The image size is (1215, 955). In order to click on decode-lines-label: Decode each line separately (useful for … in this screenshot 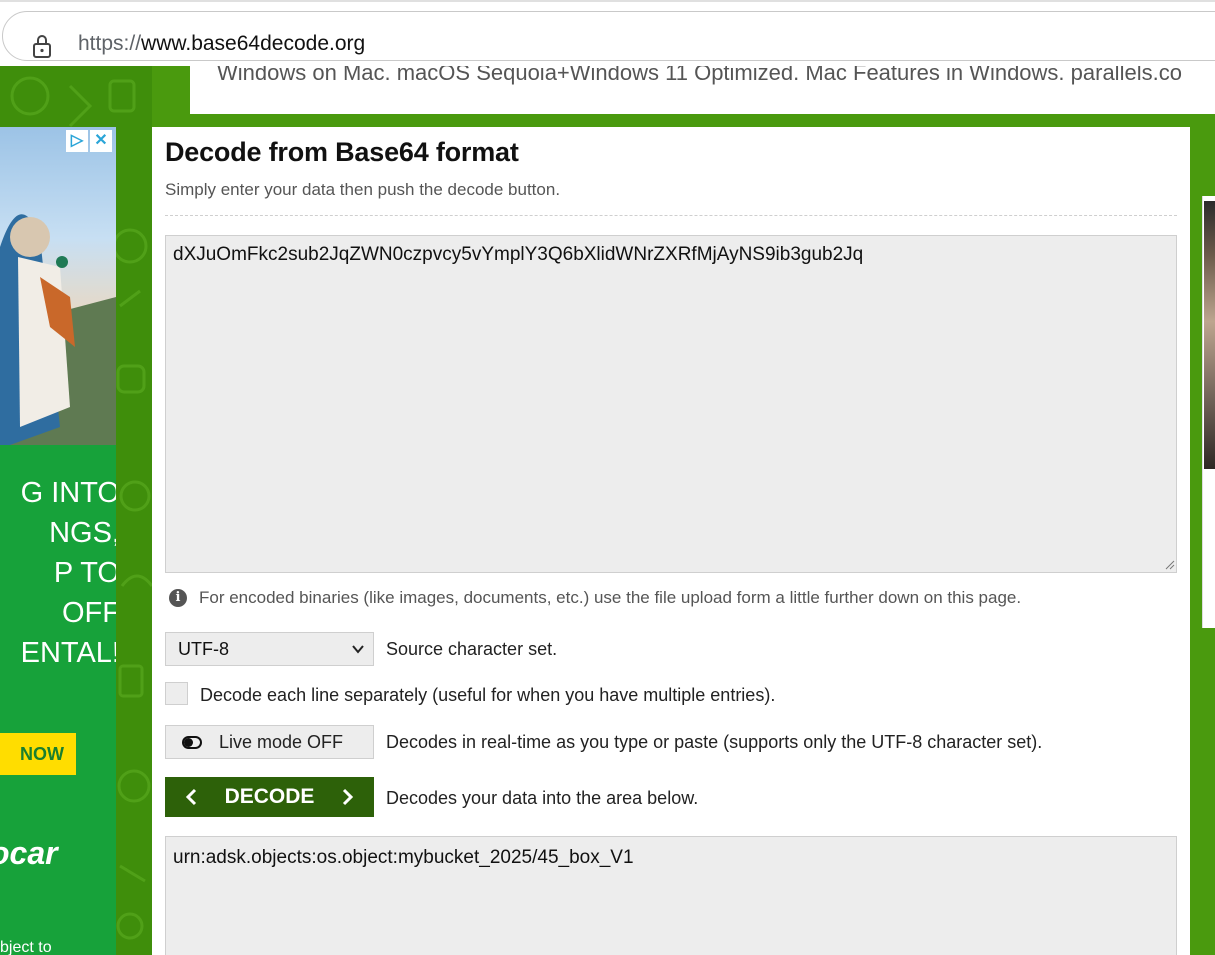, I will do `click(487, 695)`.